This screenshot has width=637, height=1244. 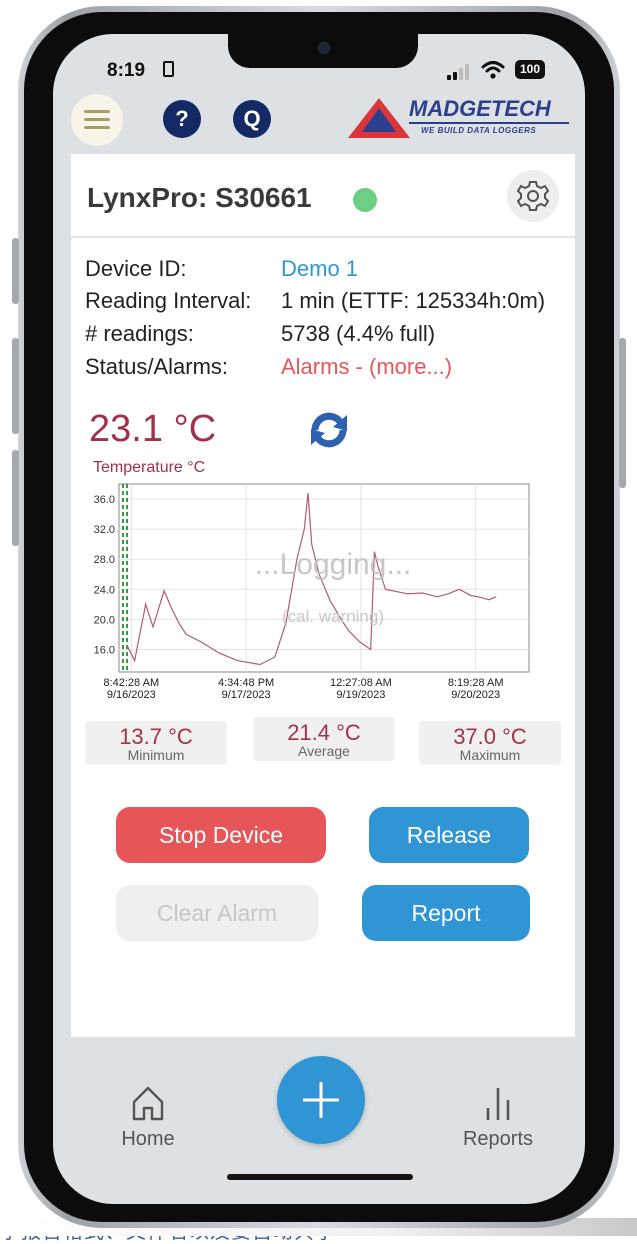 I want to click on x-tick-time: 4:34:48 PM, so click(x=246, y=683).